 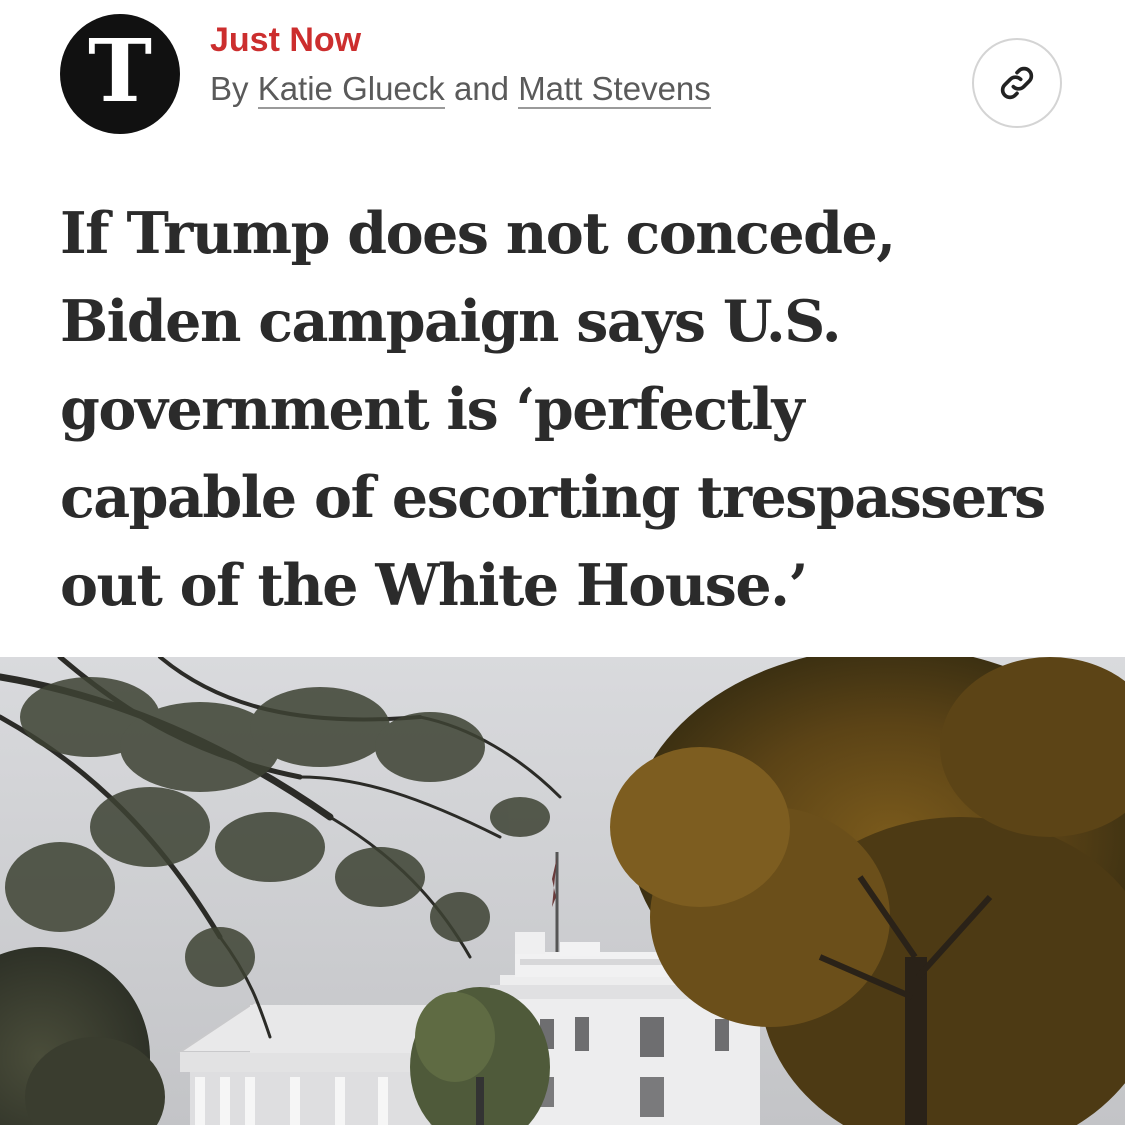 I want to click on headline-line: Biden campaign says U.S., so click(x=451, y=321).